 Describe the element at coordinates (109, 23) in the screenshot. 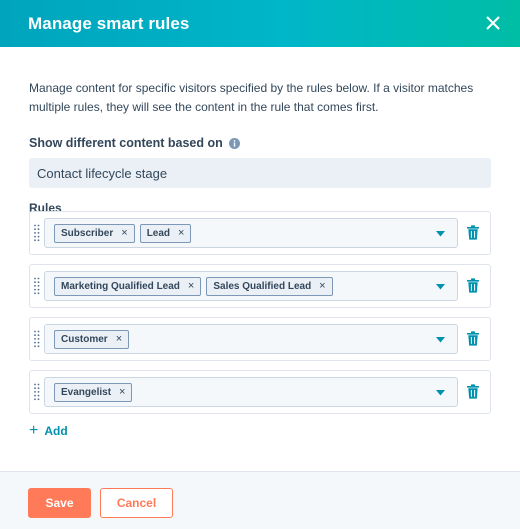

I see `modal-title: Manage smart rules` at that location.